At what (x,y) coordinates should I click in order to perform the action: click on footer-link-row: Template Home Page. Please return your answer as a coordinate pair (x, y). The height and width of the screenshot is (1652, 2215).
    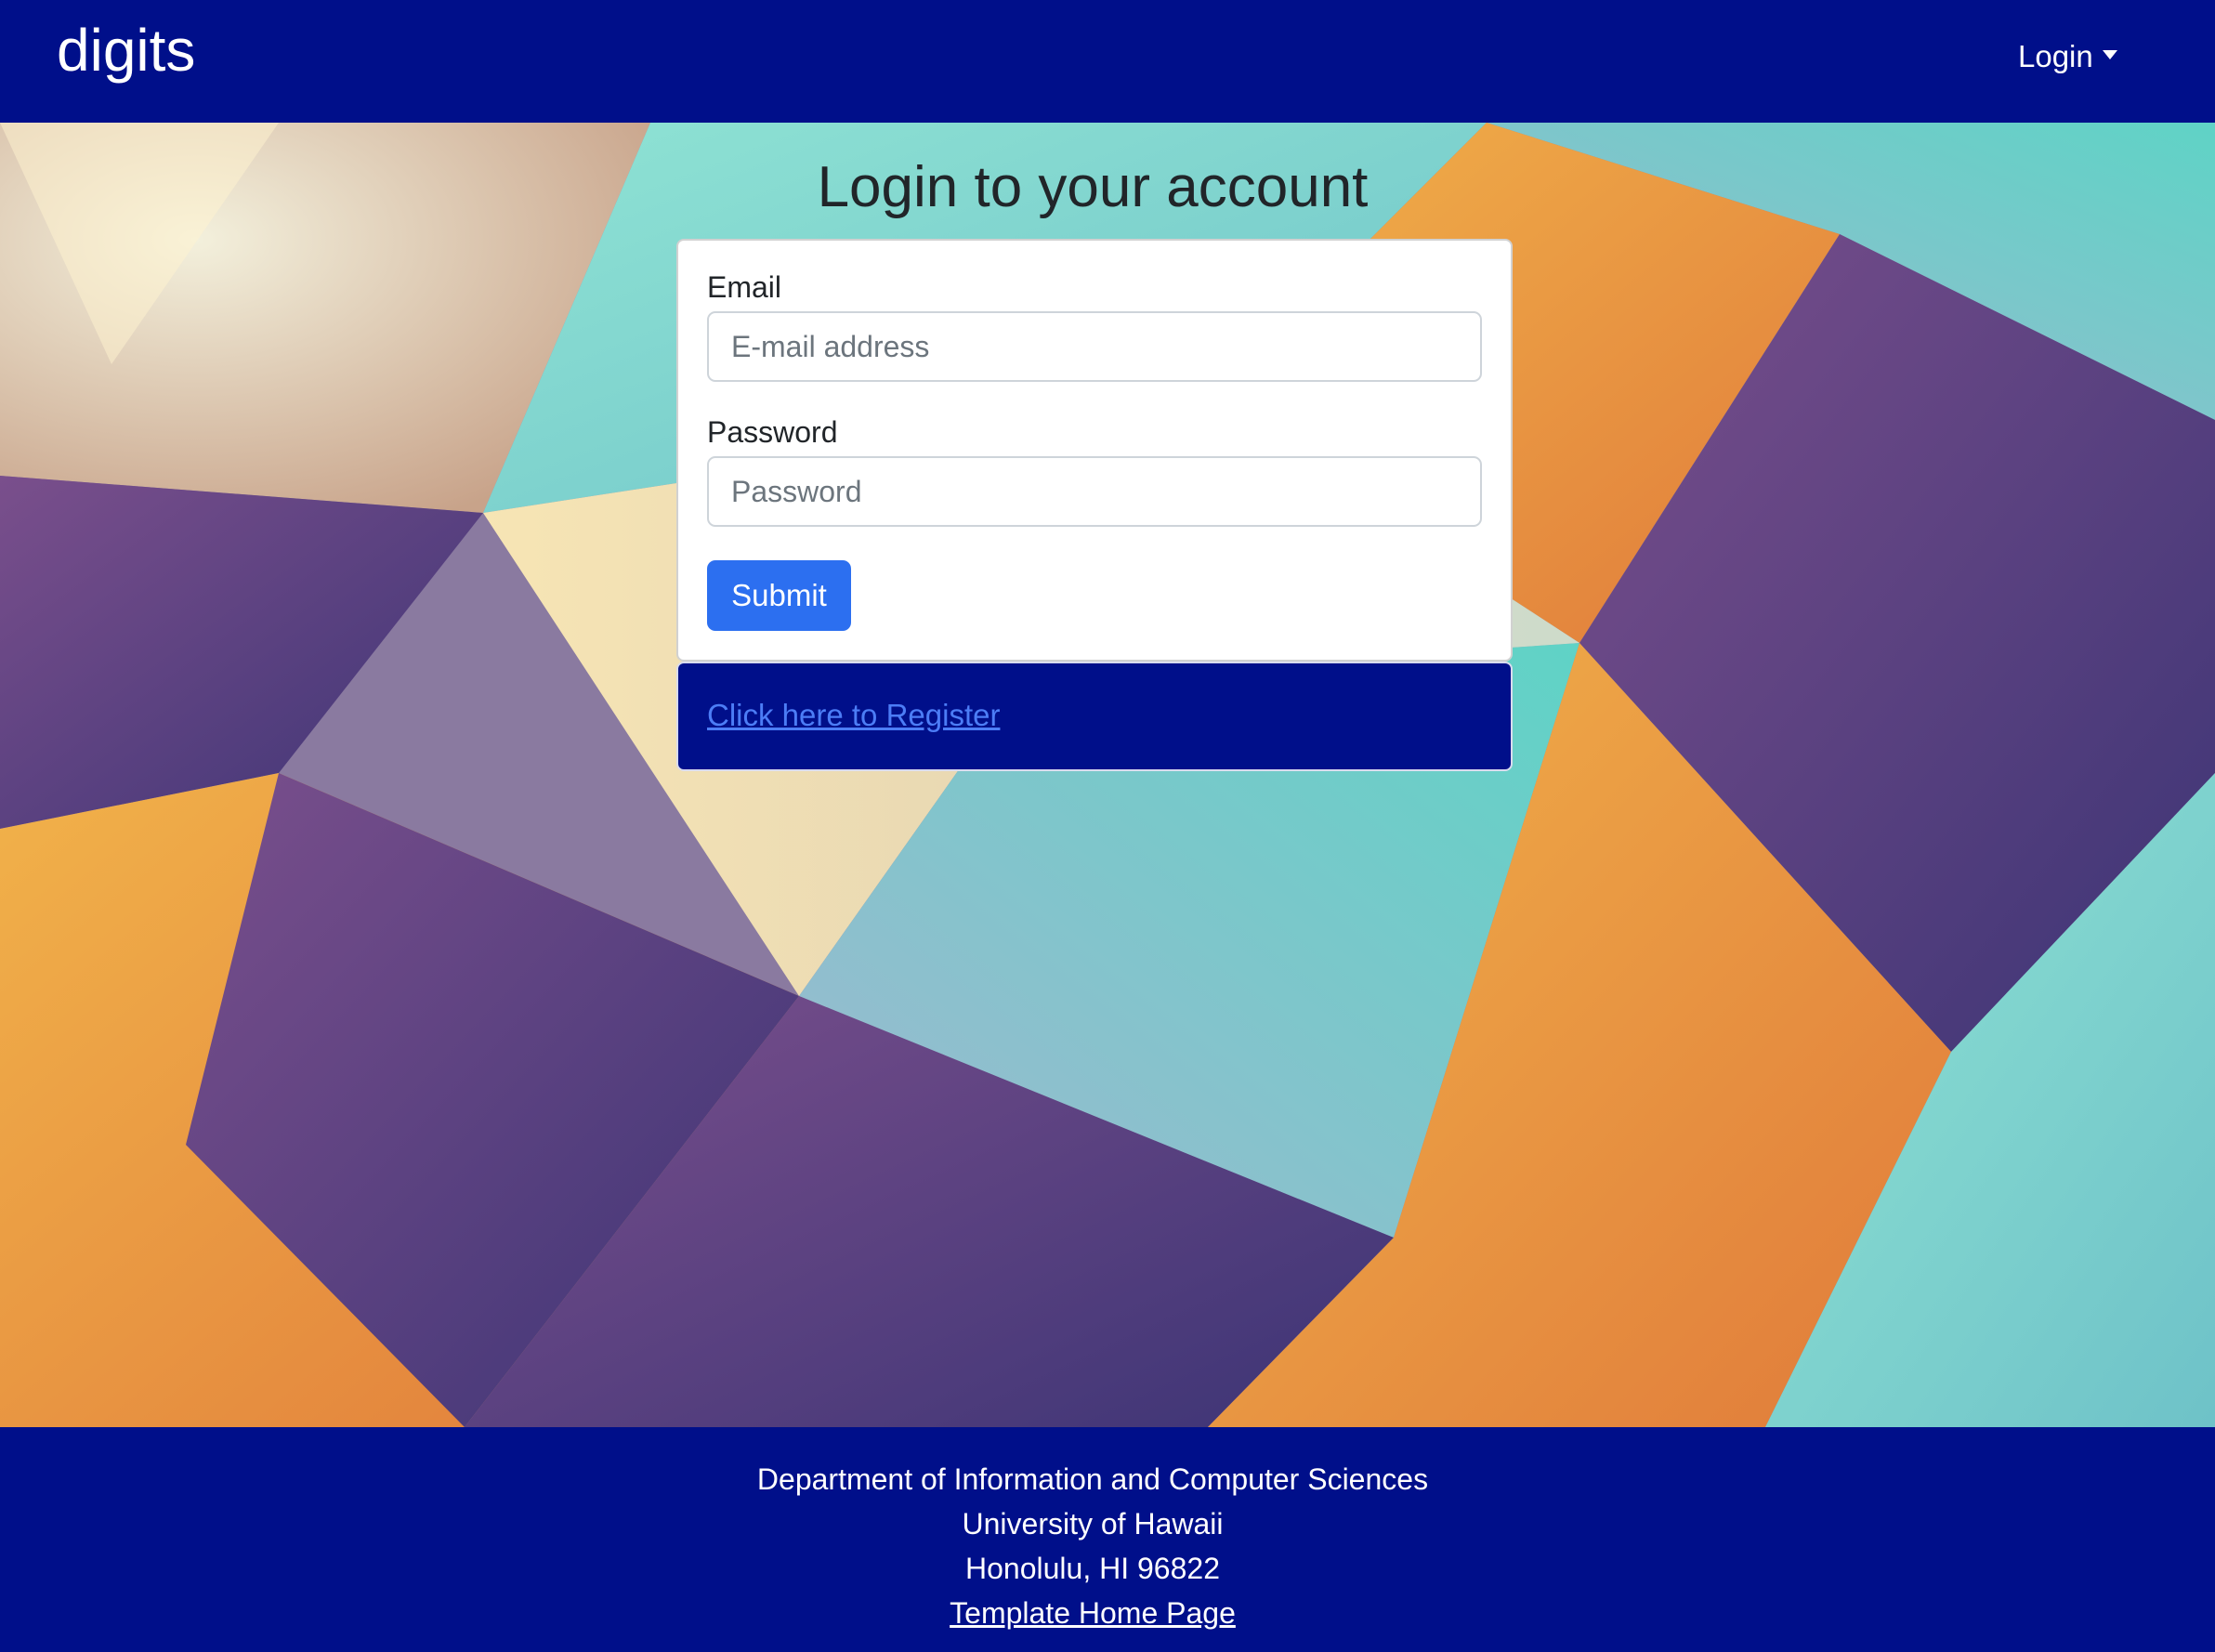
    Looking at the image, I should click on (1092, 1613).